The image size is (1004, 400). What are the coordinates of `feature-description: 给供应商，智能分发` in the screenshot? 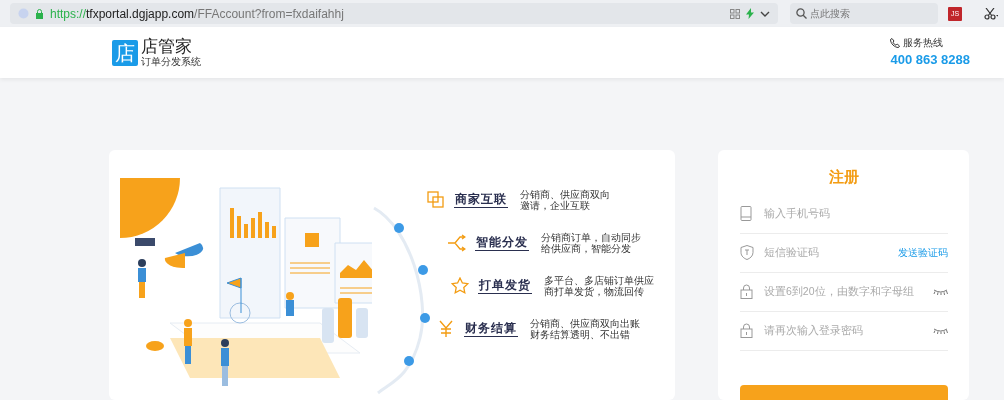 It's located at (586, 248).